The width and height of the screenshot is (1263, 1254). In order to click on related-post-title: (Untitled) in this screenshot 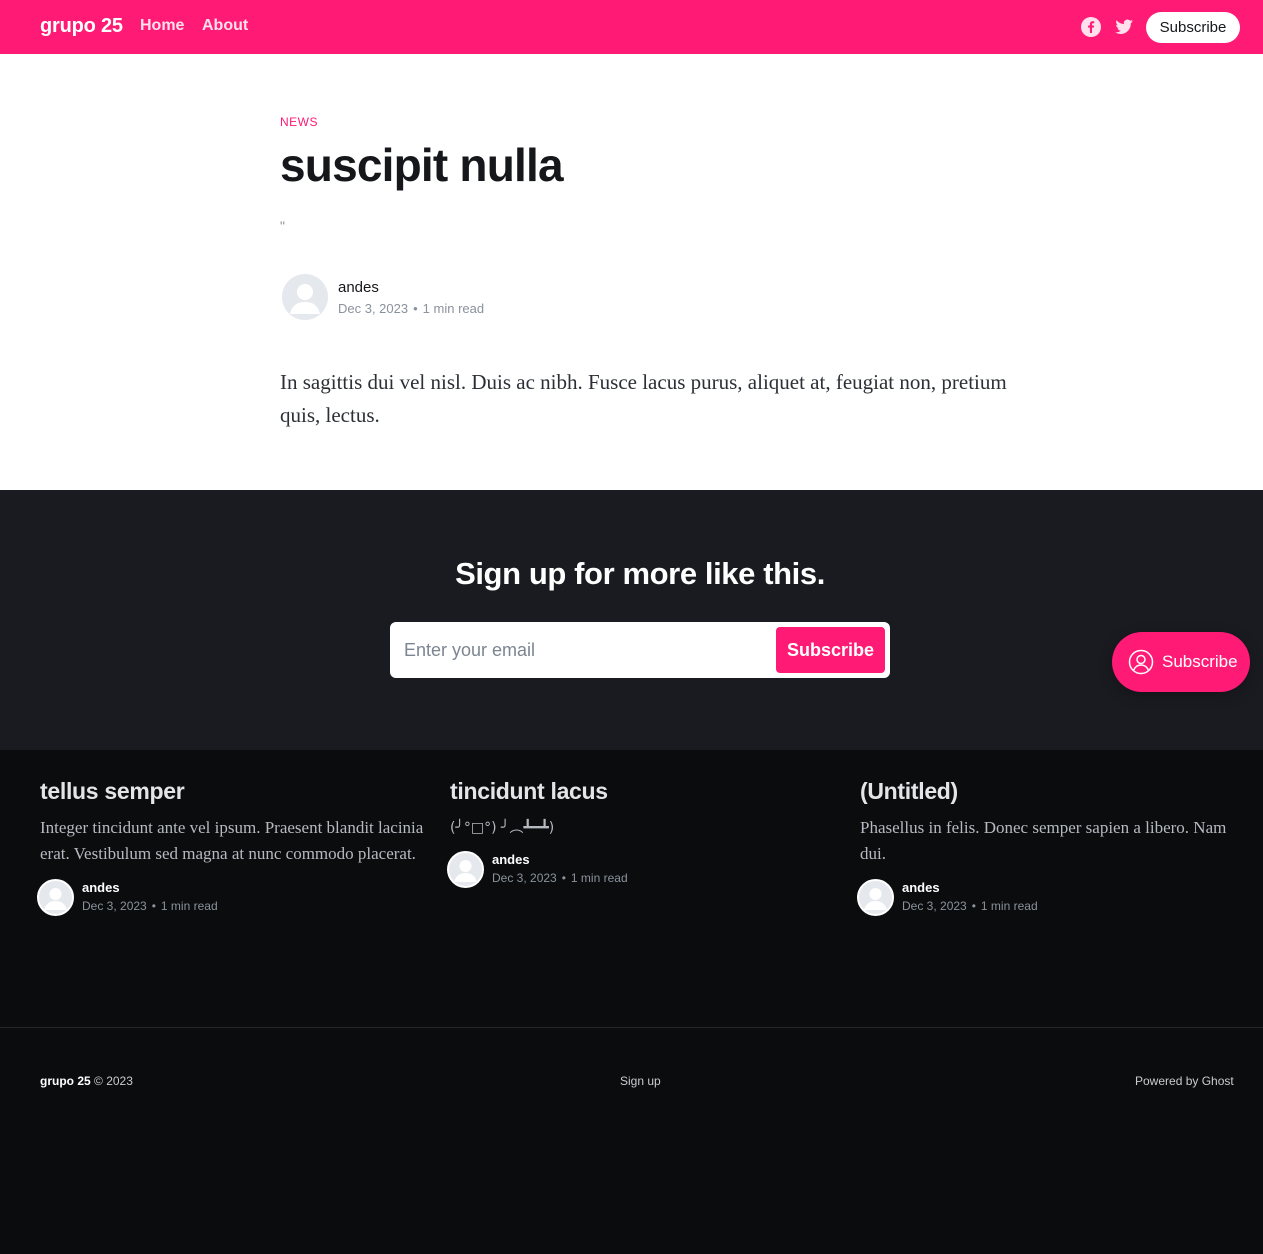, I will do `click(1055, 791)`.